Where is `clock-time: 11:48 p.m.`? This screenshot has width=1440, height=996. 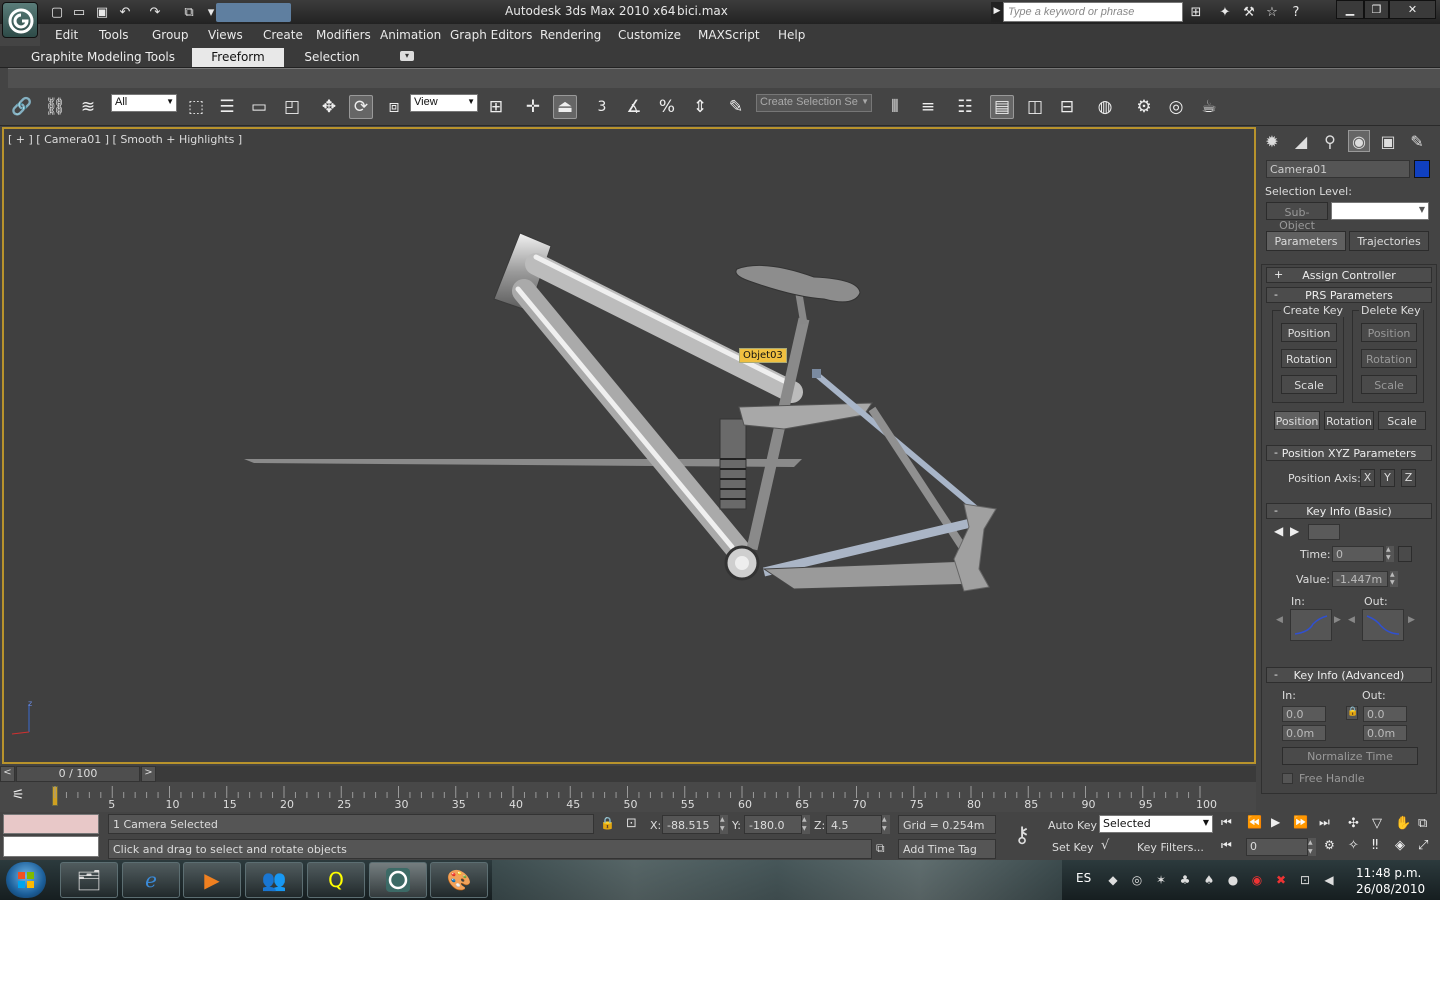 clock-time: 11:48 p.m. is located at coordinates (1388, 873).